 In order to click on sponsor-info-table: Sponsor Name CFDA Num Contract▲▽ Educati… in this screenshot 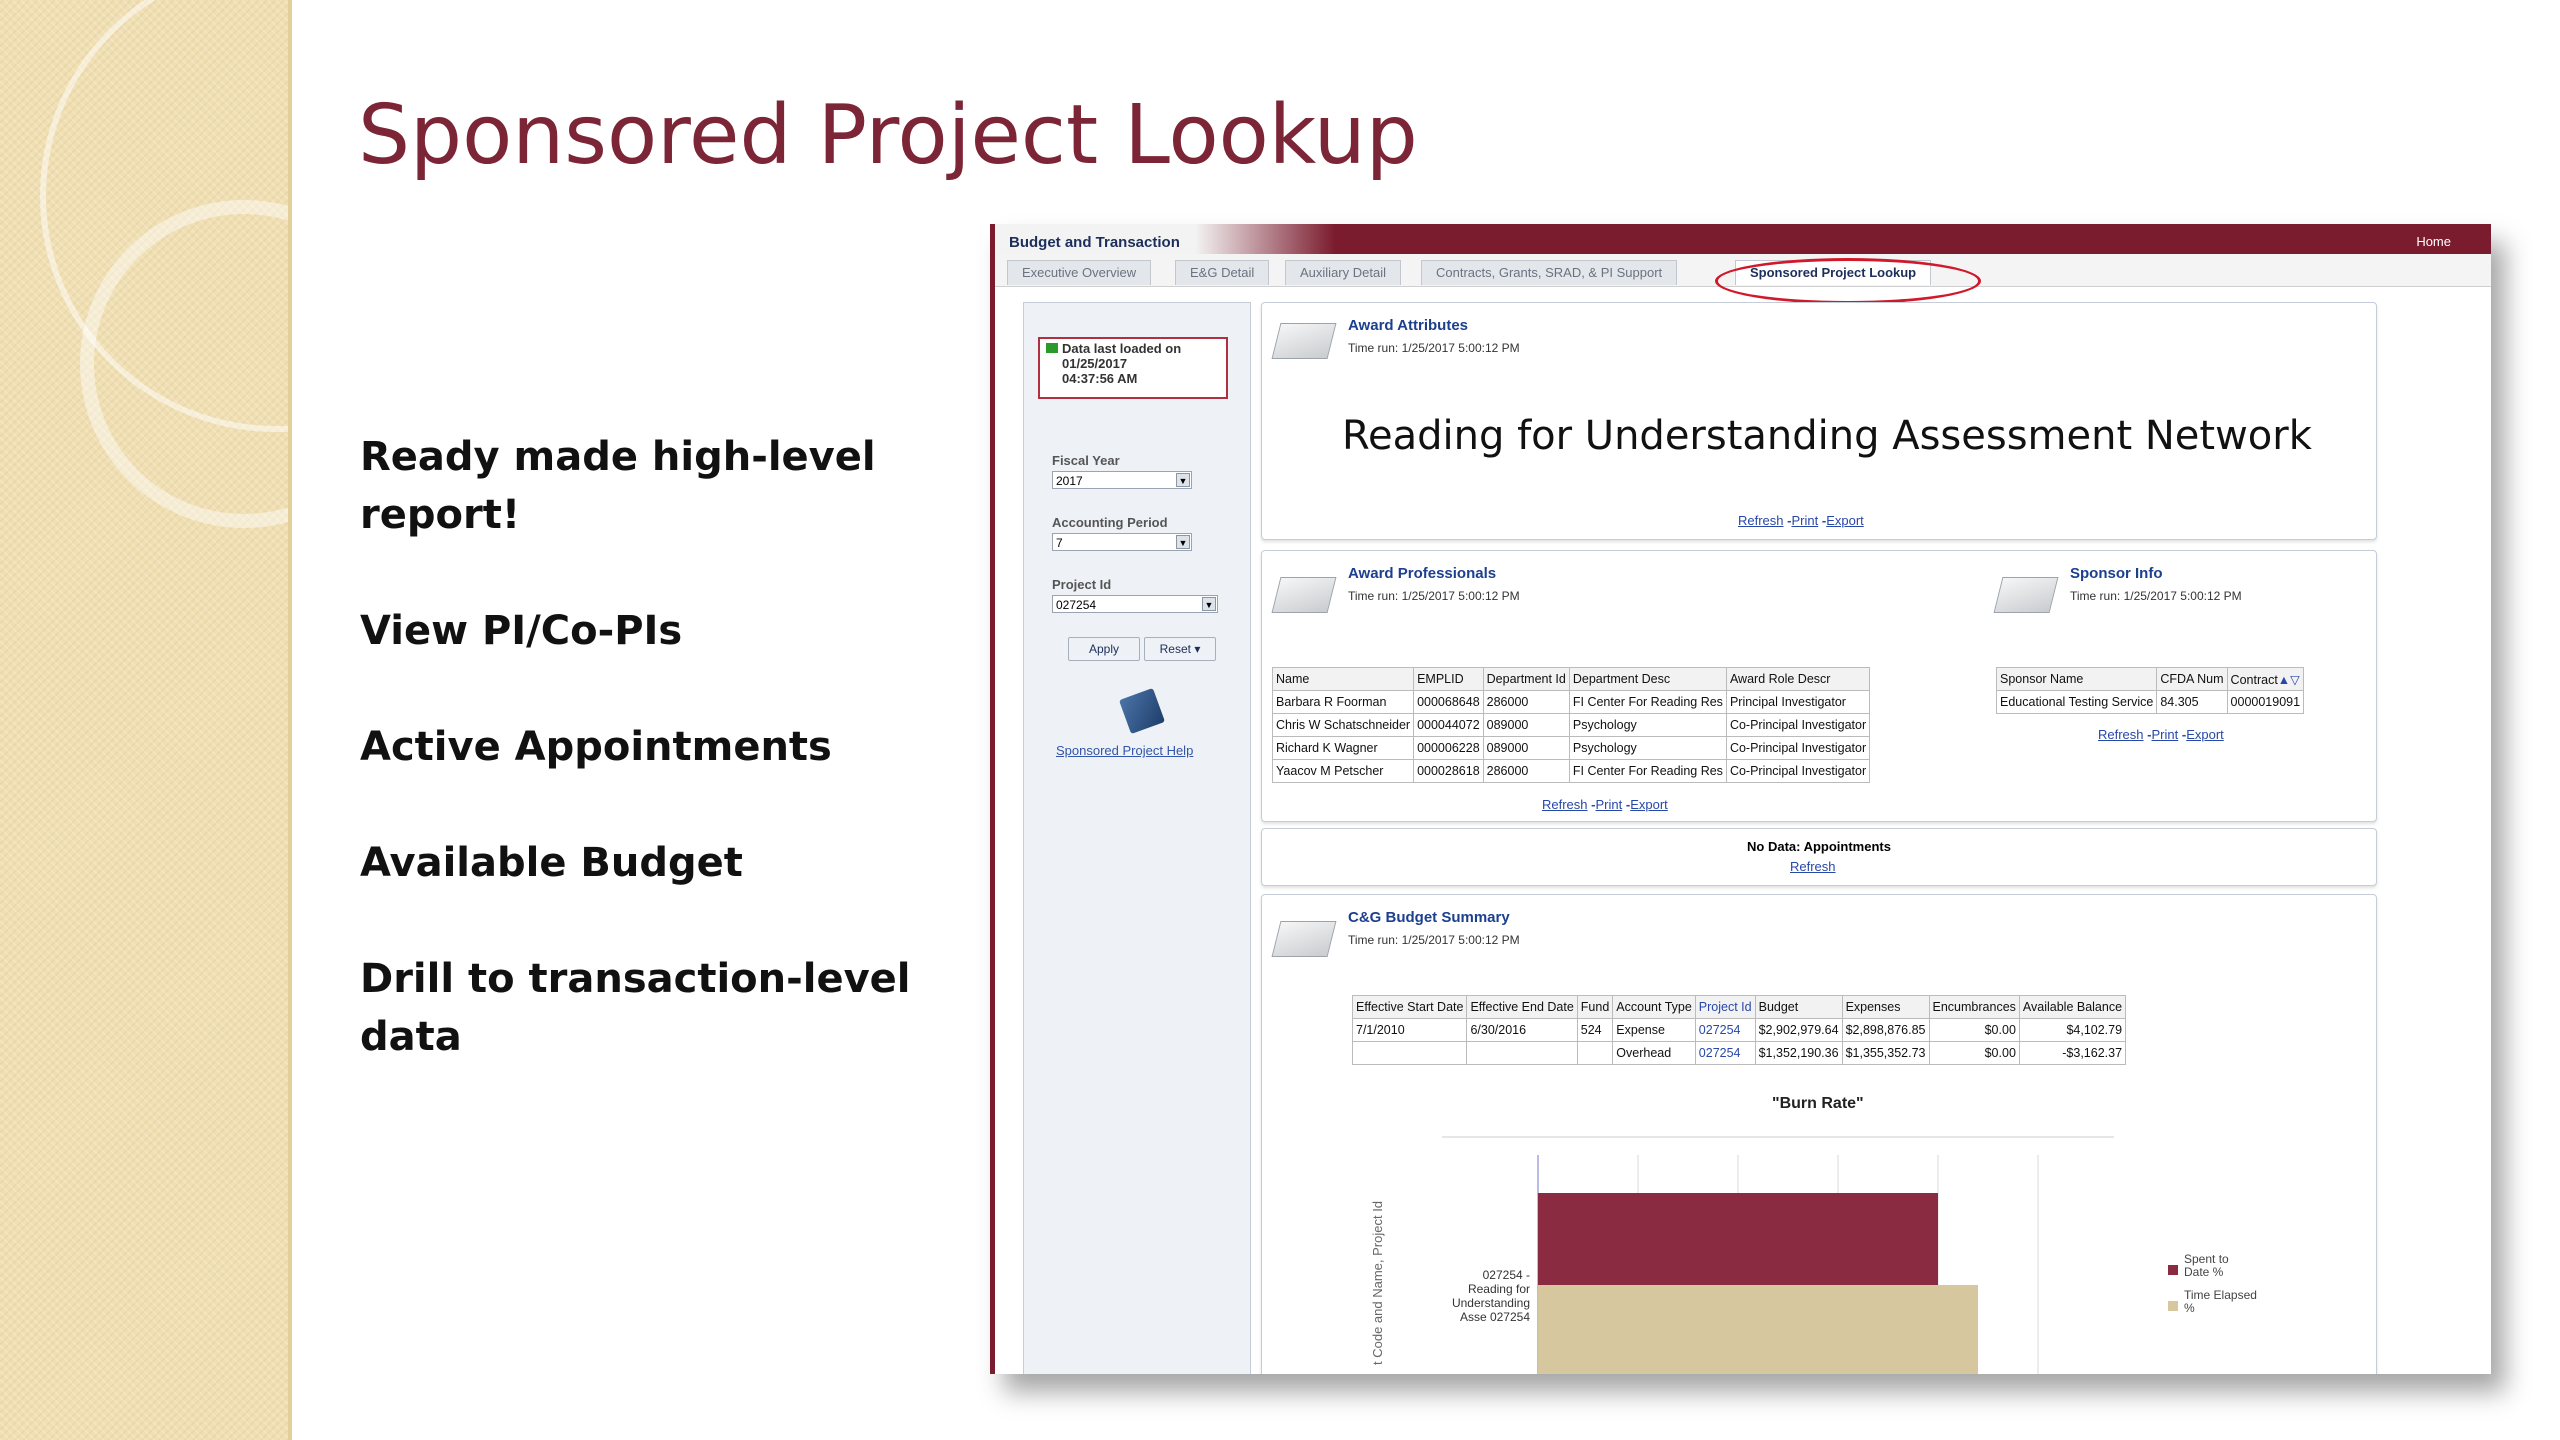, I will do `click(2150, 690)`.